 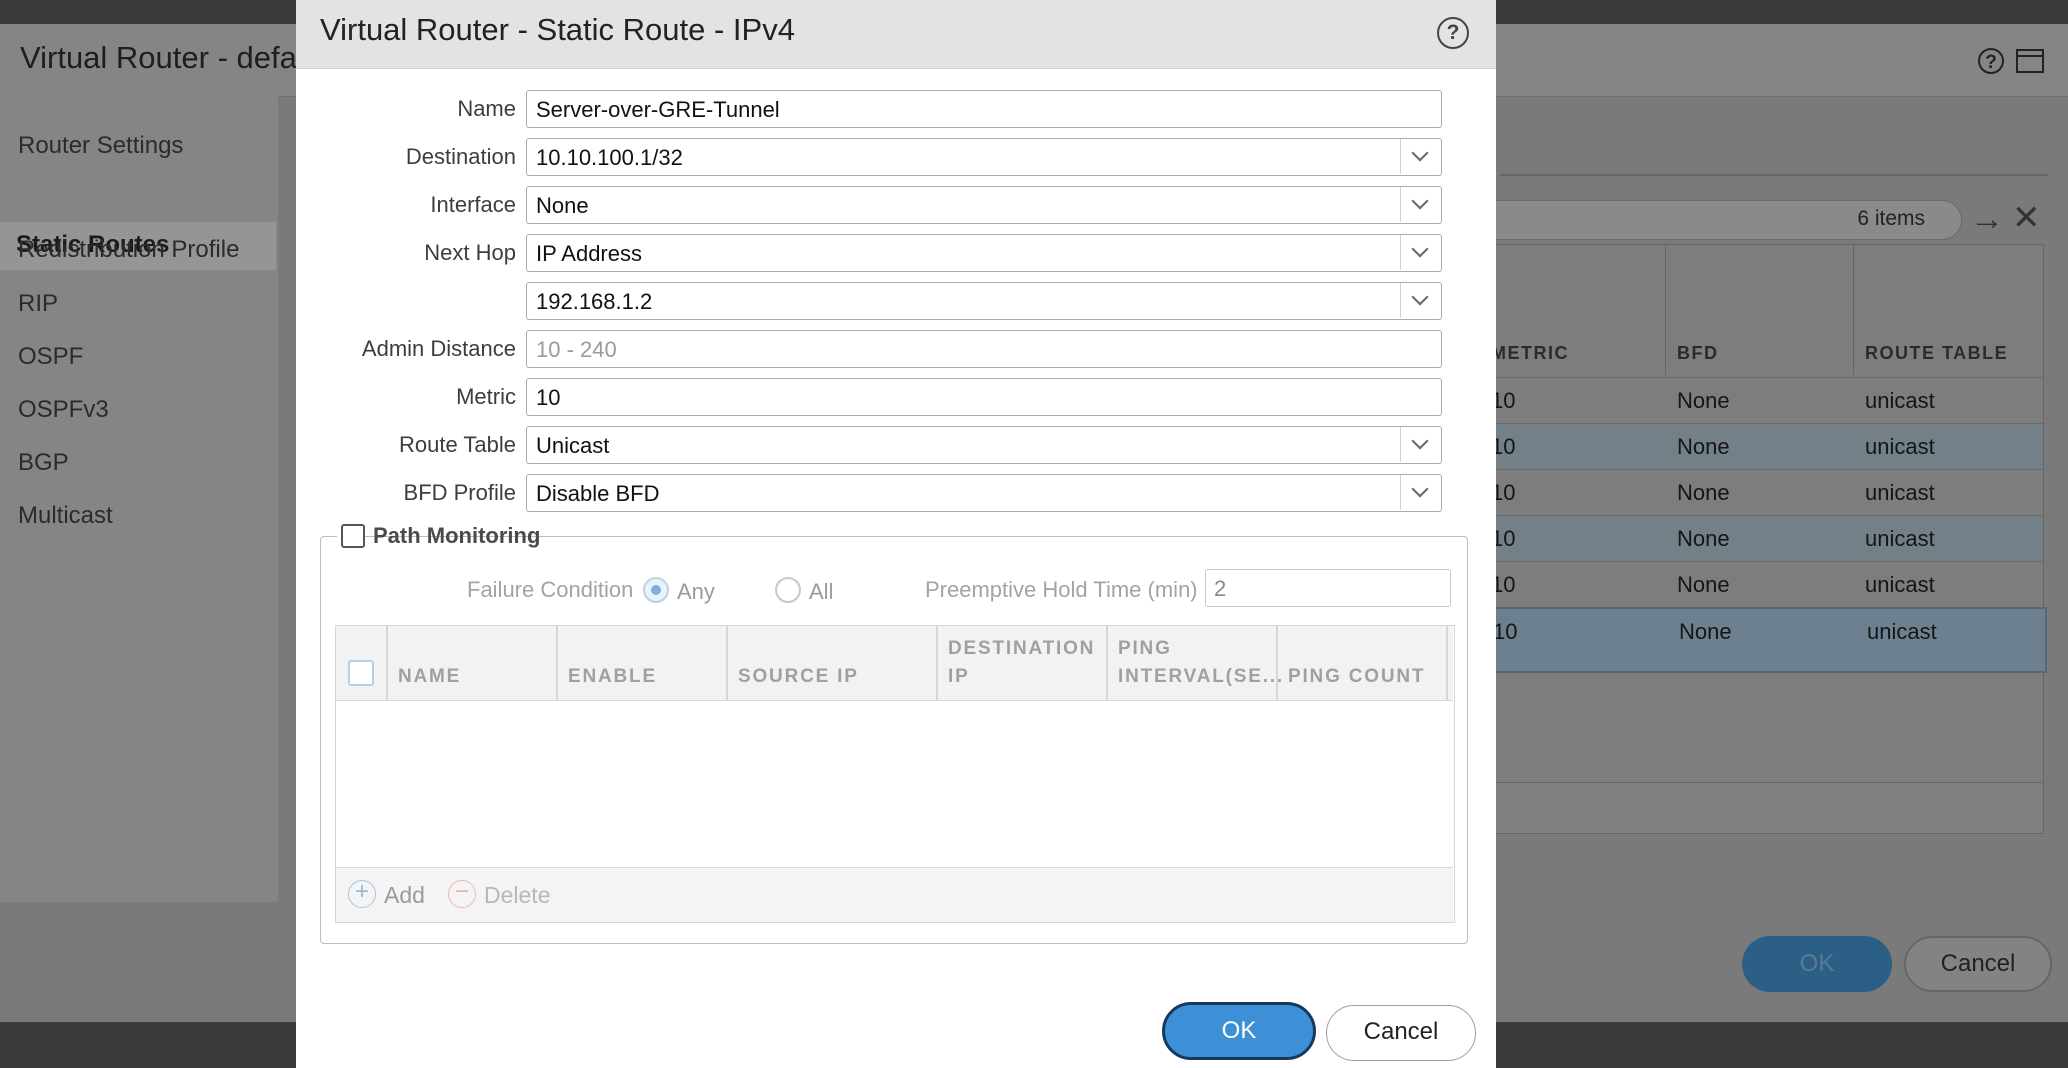 I want to click on select-all-checkbox, so click(x=361, y=673).